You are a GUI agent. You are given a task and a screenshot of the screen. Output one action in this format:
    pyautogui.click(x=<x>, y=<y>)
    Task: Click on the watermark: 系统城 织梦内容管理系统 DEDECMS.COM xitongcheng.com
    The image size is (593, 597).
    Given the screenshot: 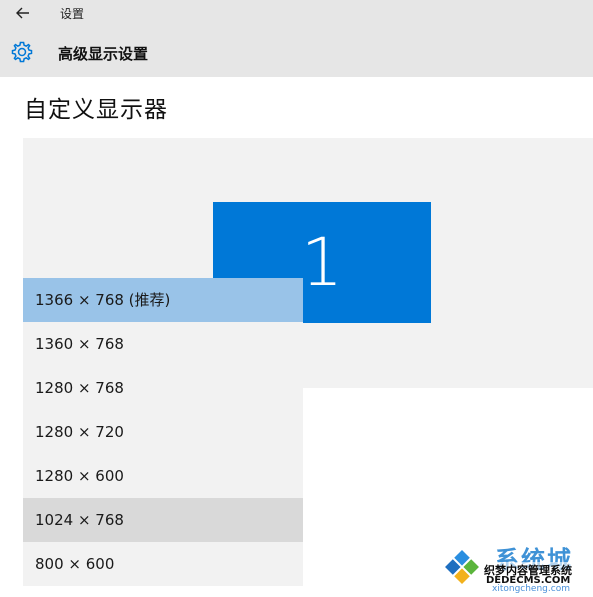 What is the action you would take?
    pyautogui.click(x=515, y=567)
    